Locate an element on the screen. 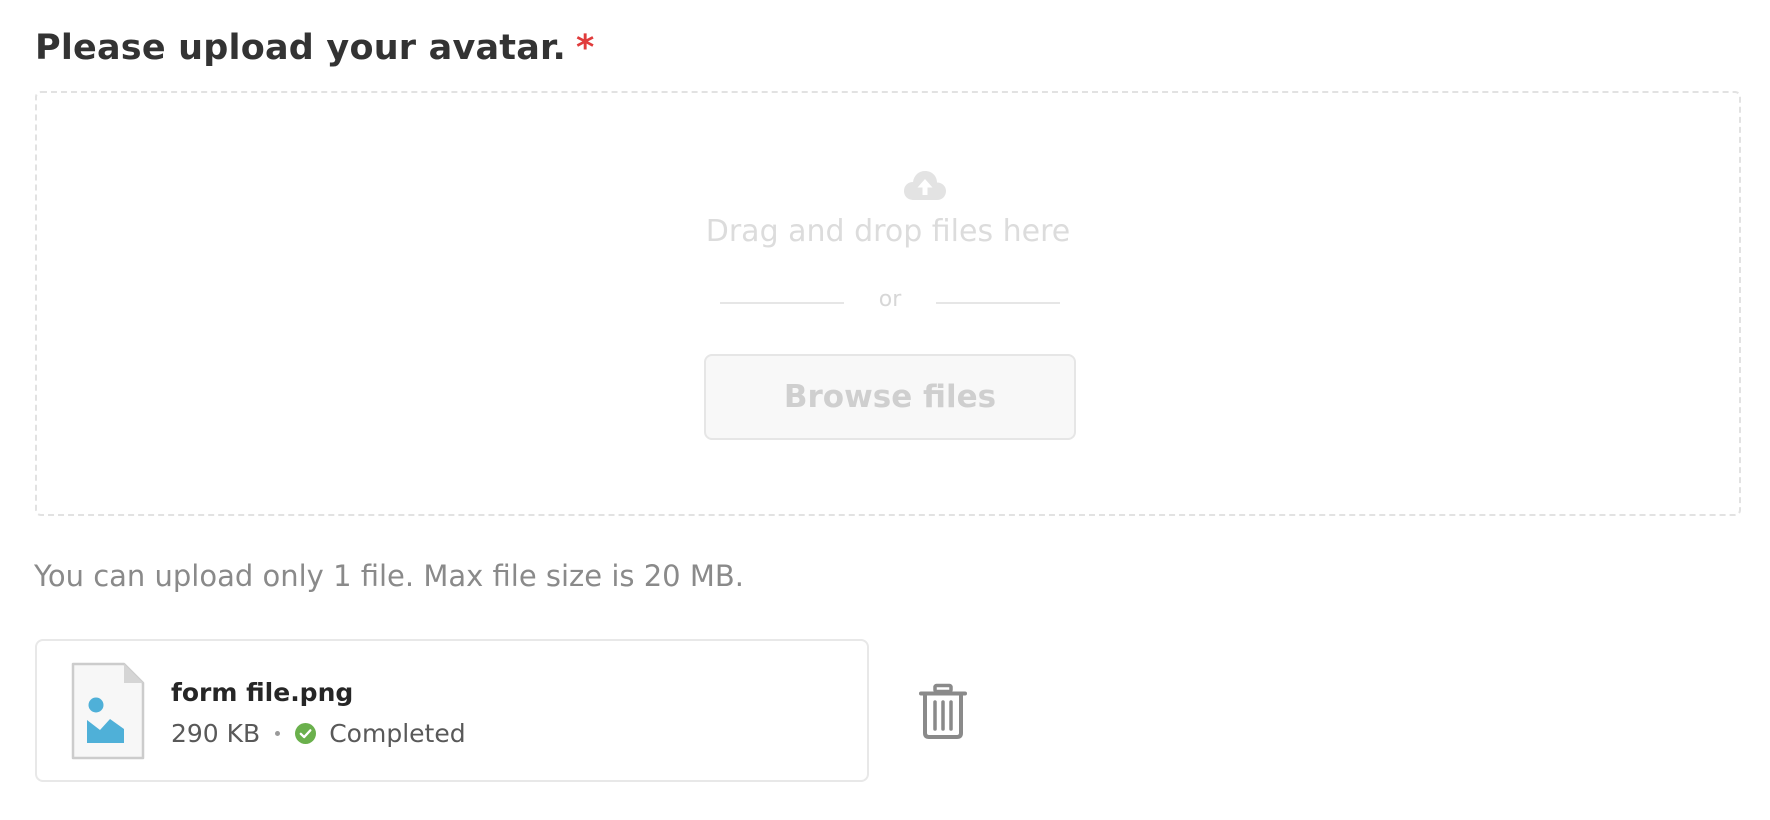  trash-icon is located at coordinates (943, 711).